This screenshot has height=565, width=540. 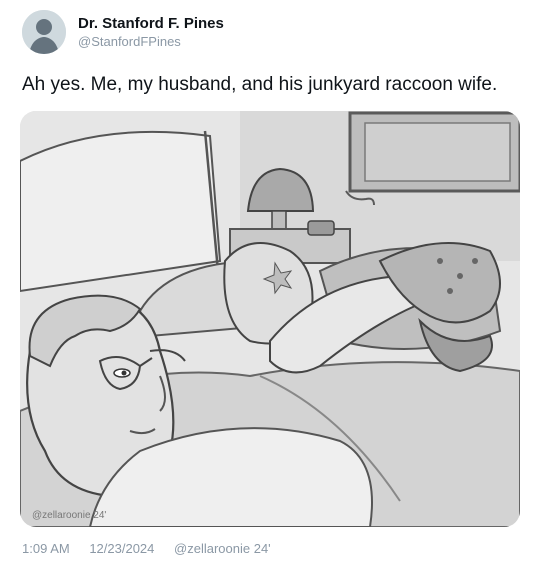 What do you see at coordinates (151, 24) in the screenshot?
I see `author-display-name: Dr. Stanford F. Pines` at bounding box center [151, 24].